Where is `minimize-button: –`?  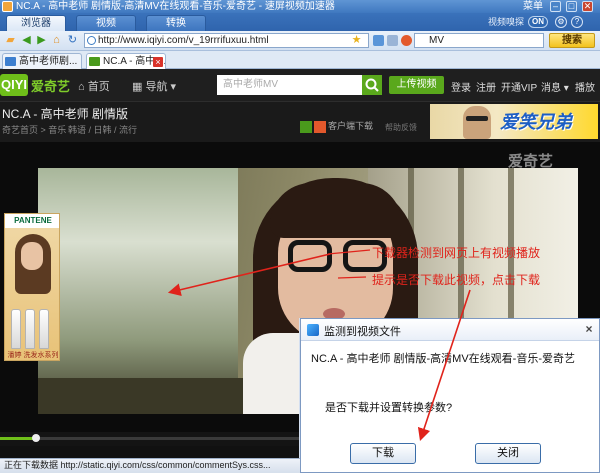 minimize-button: – is located at coordinates (555, 6).